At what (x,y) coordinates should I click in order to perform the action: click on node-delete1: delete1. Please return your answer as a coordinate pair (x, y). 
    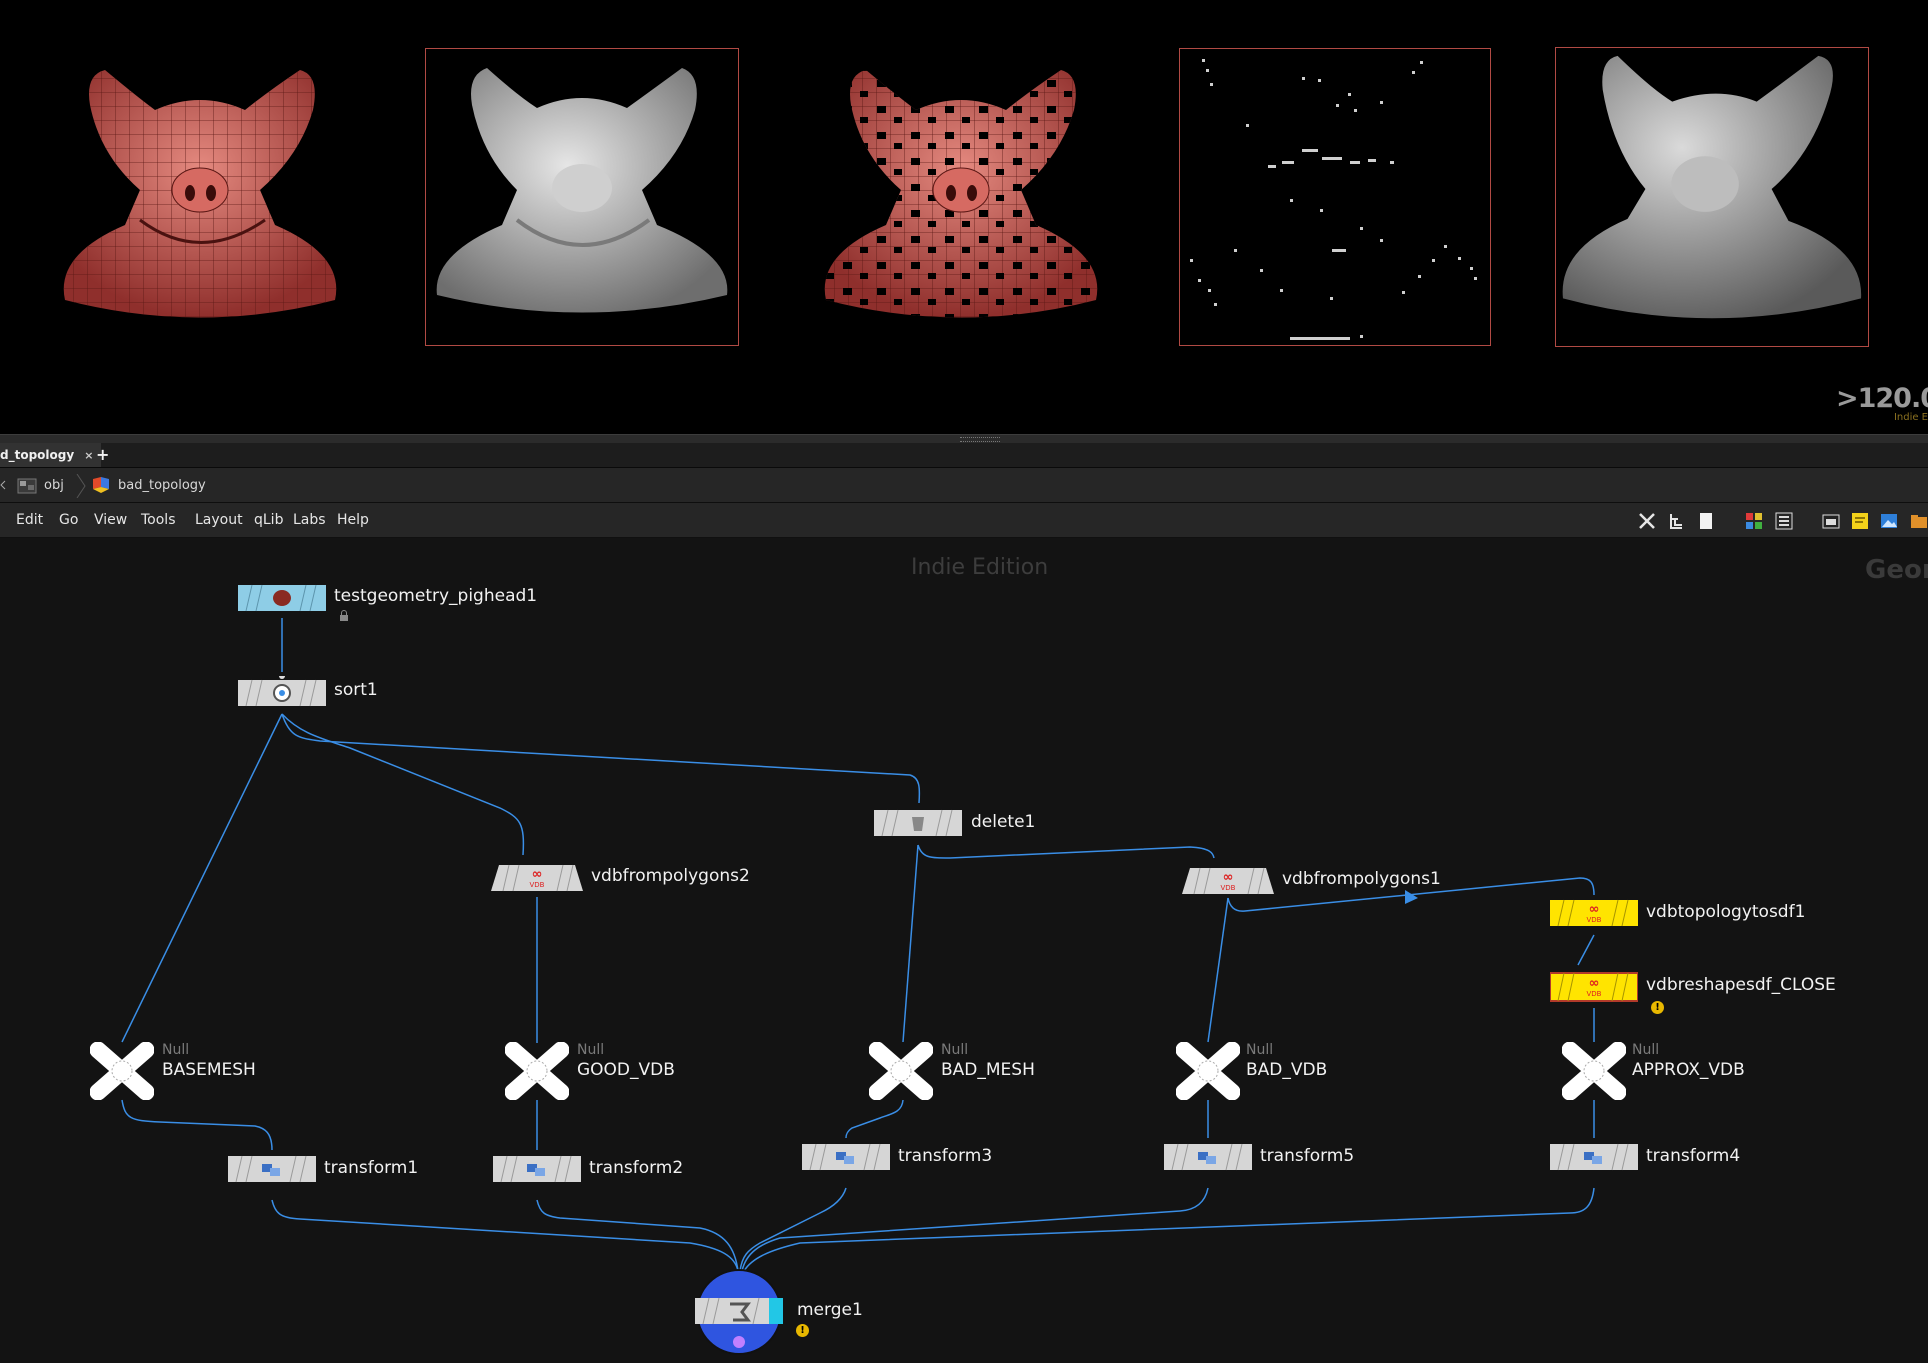
    Looking at the image, I should click on (954, 825).